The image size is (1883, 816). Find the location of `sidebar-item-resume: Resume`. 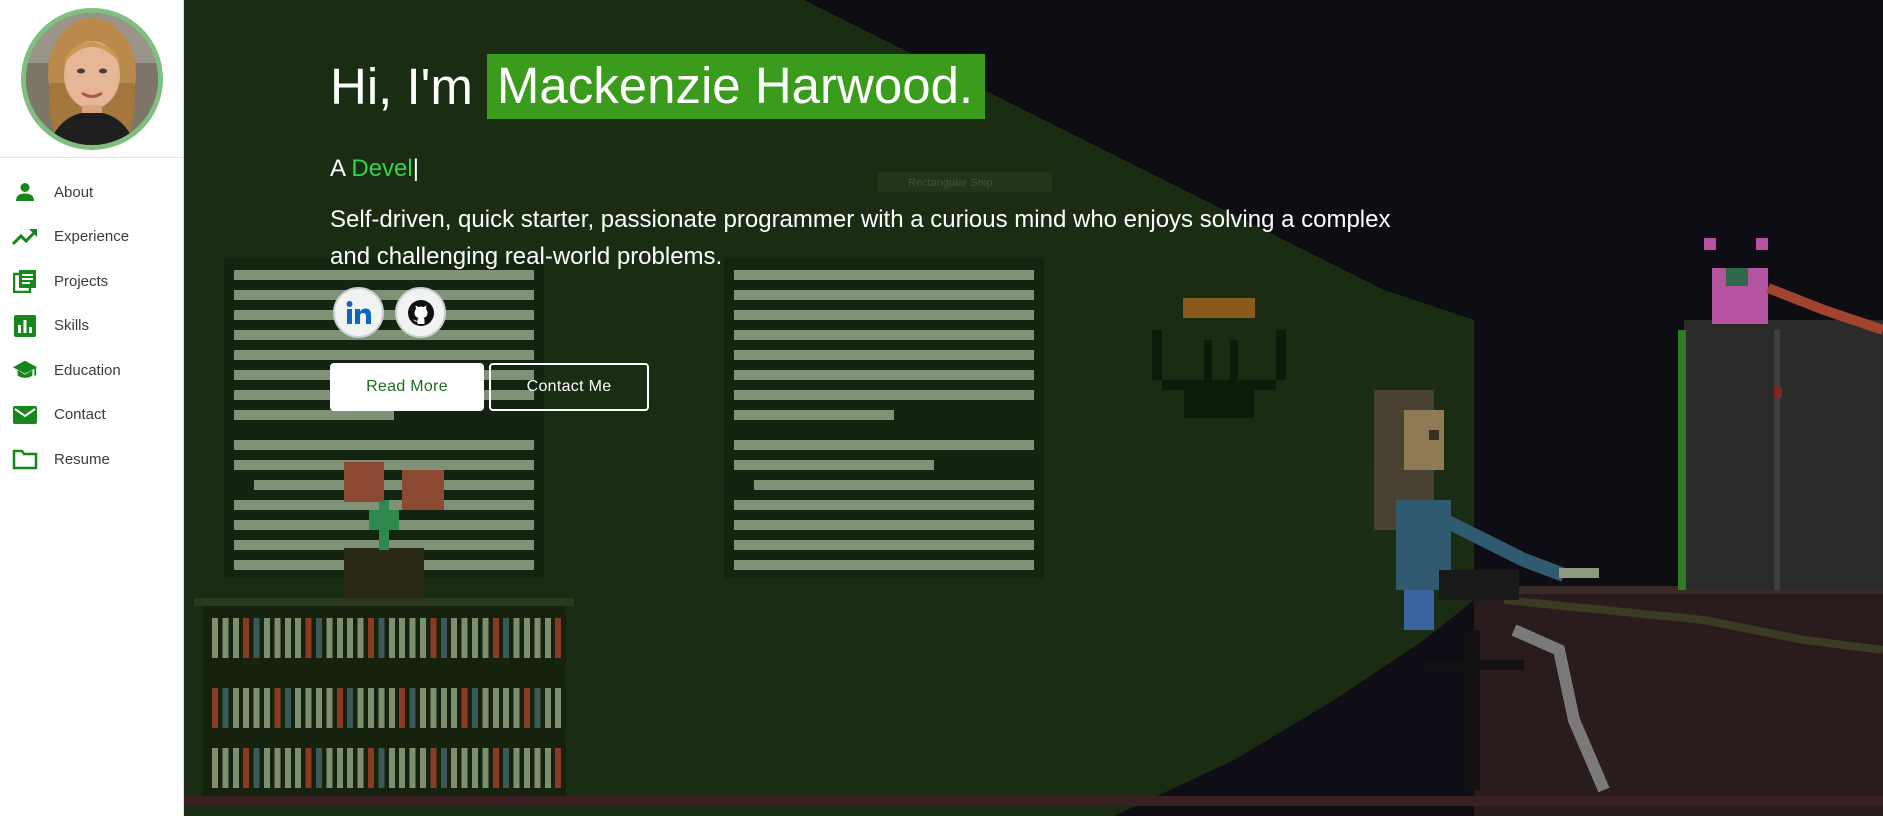

sidebar-item-resume: Resume is located at coordinates (91, 459).